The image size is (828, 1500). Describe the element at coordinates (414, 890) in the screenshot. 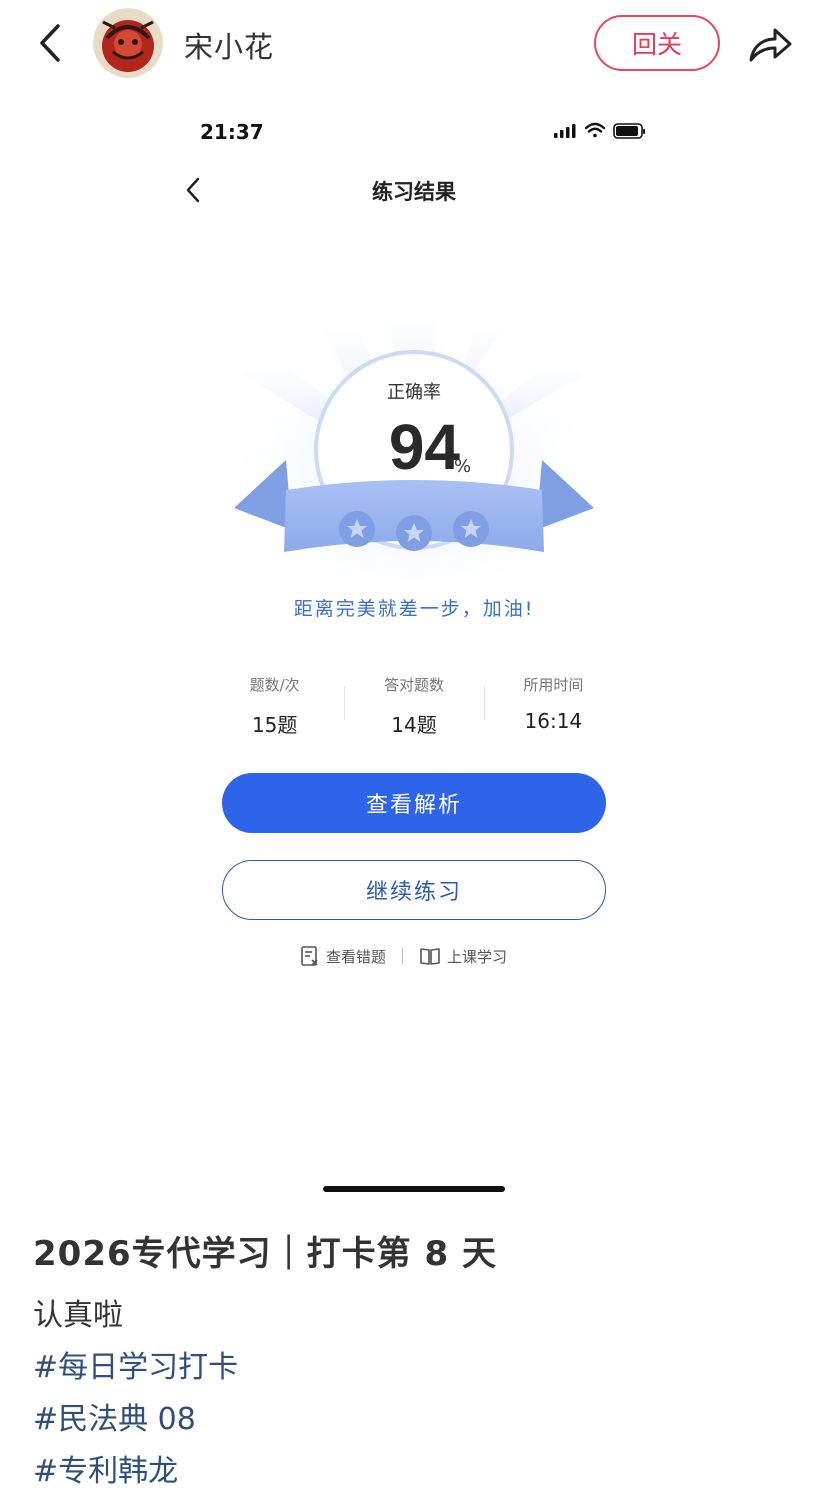

I see `continue-practice-button: 继续练习` at that location.